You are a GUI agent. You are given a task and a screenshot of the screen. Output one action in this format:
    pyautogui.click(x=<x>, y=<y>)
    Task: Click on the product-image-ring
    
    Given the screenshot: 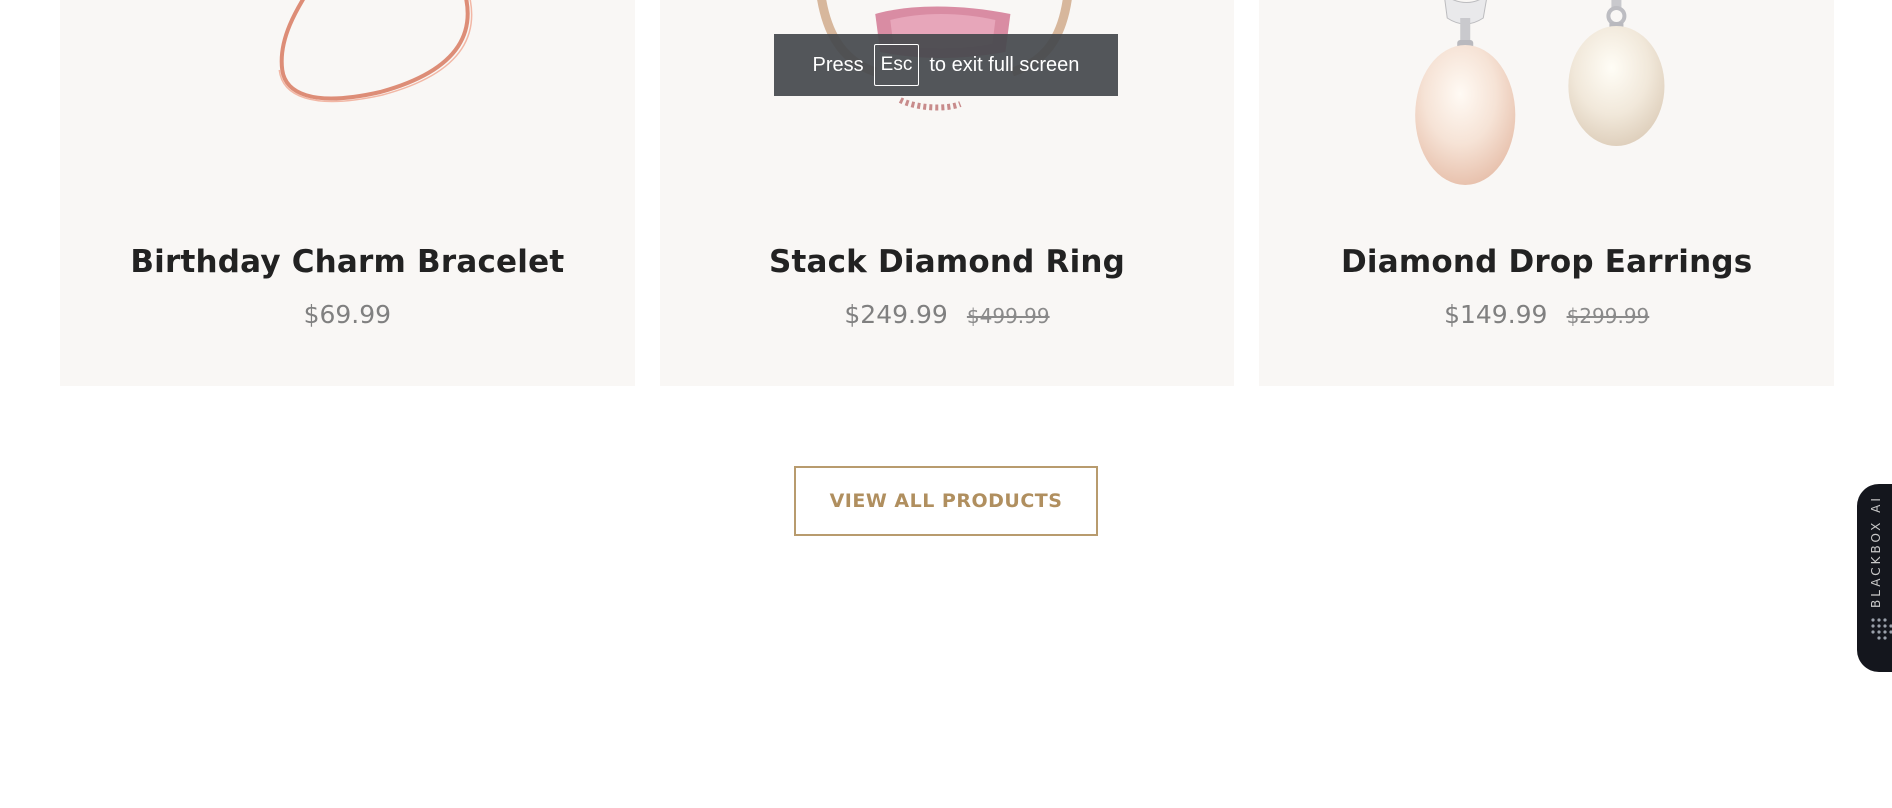 What is the action you would take?
    pyautogui.click(x=947, y=105)
    